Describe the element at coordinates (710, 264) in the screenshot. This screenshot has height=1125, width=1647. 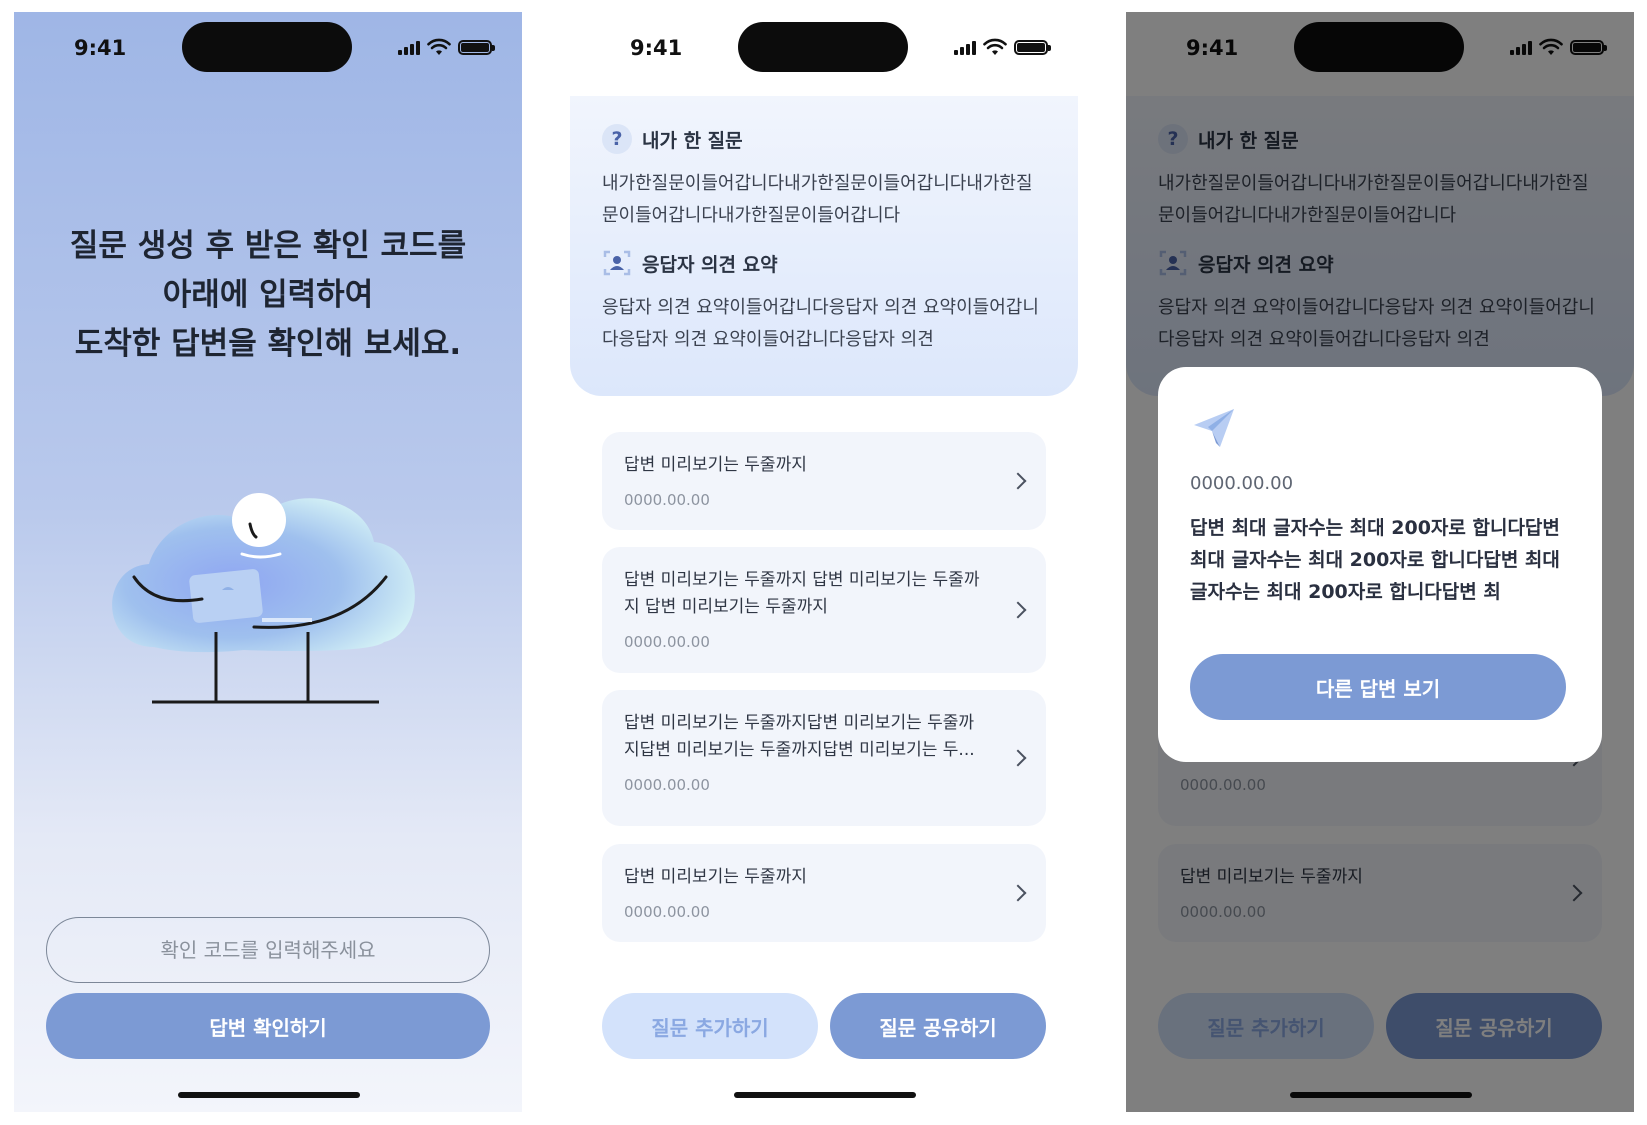
I see `summary-label: 응답자 의견 요약` at that location.